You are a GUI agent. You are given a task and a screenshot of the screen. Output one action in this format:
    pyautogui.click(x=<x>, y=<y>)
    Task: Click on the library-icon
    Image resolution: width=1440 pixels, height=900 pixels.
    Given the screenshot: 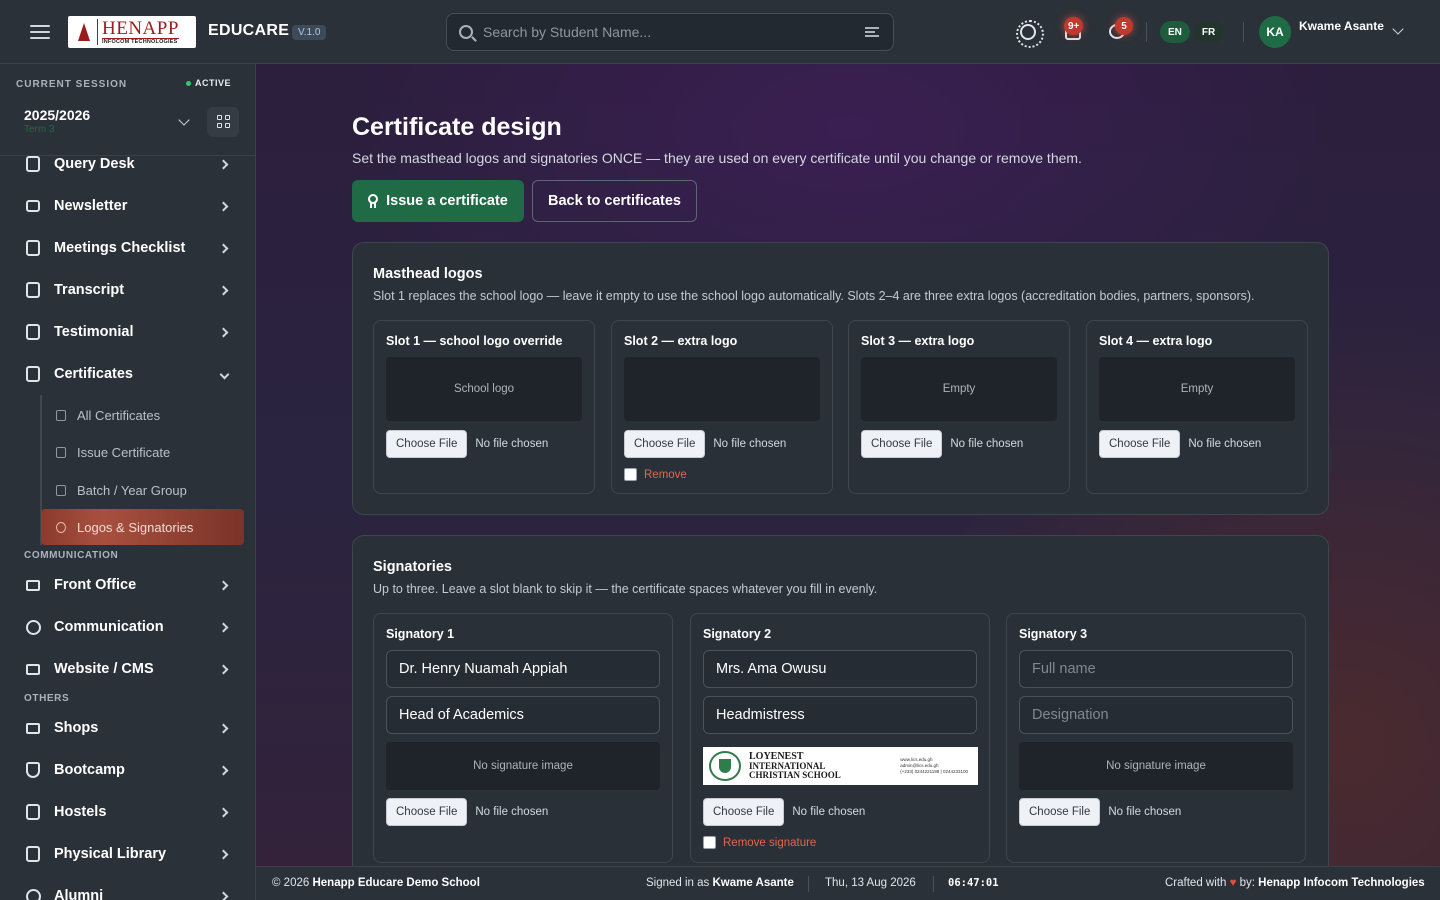 What is the action you would take?
    pyautogui.click(x=33, y=854)
    